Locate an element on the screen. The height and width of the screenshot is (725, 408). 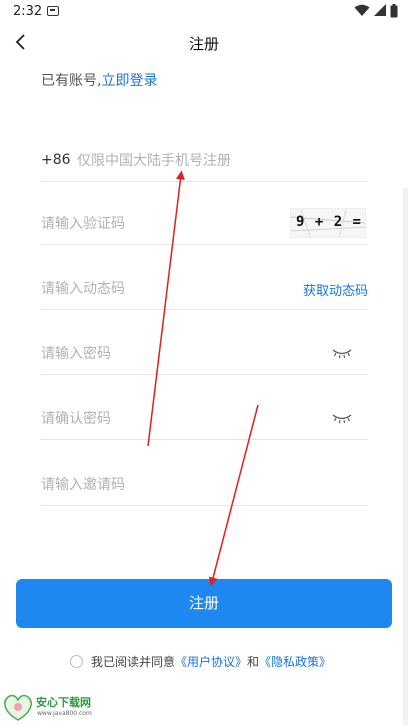
captcha-text: 9 + 2 = is located at coordinates (328, 222).